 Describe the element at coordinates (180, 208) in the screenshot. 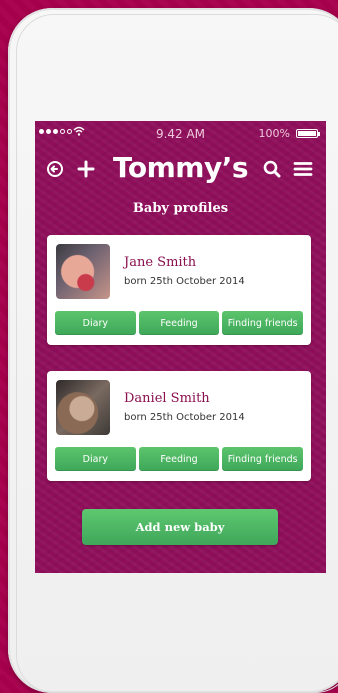

I see `page-title: Baby profiles` at that location.